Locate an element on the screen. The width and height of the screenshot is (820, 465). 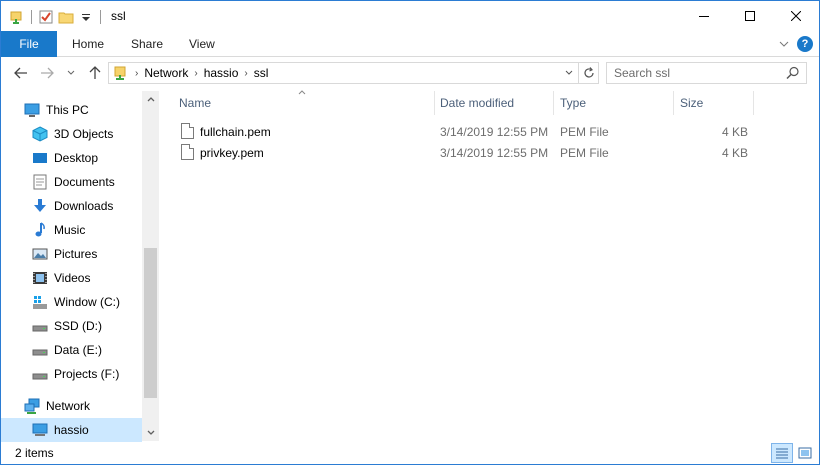
sidebar-item-documents: Documents is located at coordinates (71, 182).